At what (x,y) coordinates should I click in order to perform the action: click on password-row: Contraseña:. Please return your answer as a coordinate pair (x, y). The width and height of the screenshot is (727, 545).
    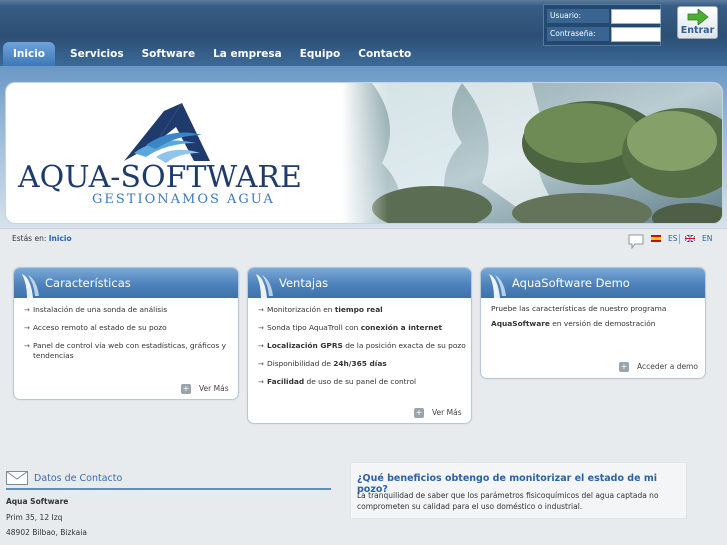
    Looking at the image, I should click on (604, 34).